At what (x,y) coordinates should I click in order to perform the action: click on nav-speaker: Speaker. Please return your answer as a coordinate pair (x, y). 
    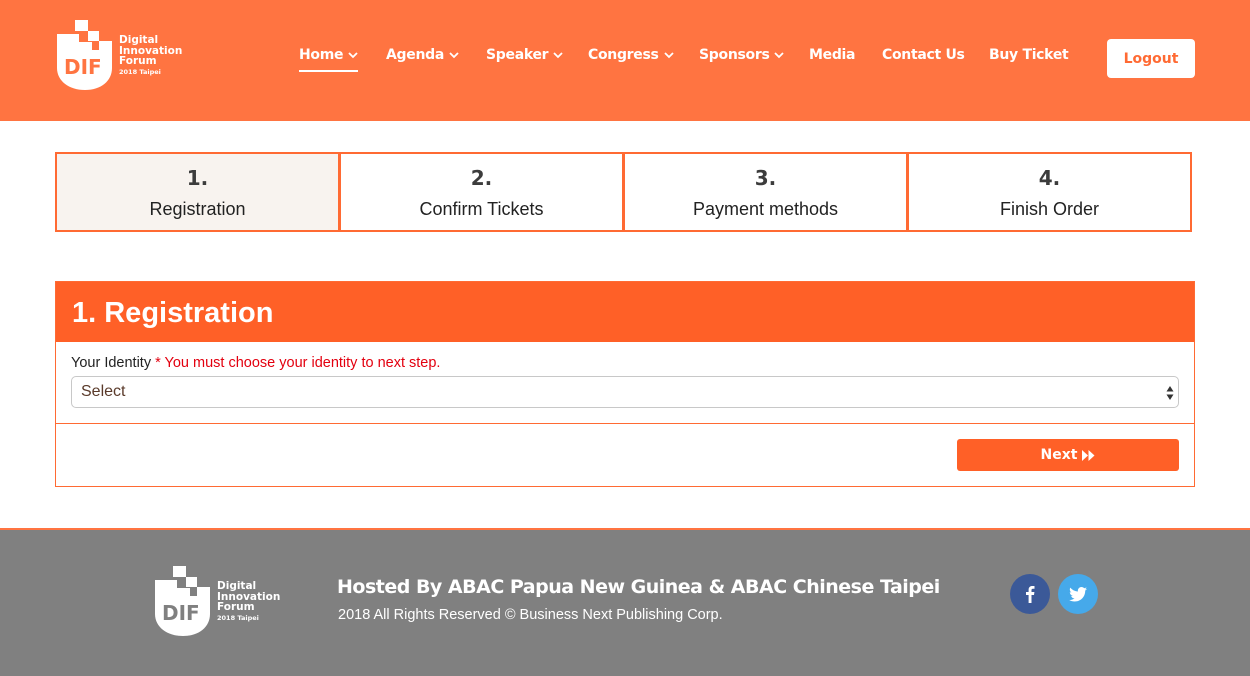
    Looking at the image, I should click on (524, 55).